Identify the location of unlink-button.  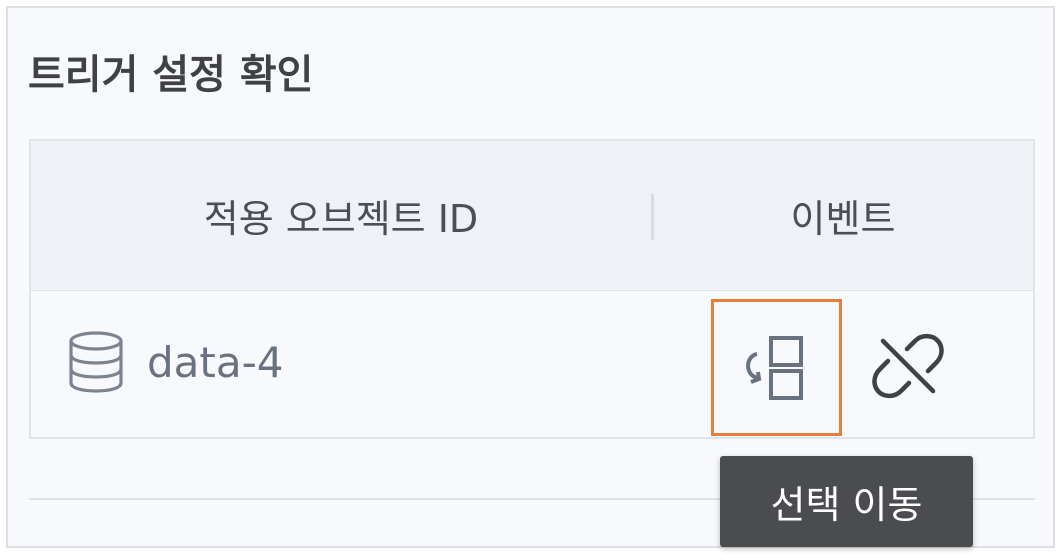
(908, 366).